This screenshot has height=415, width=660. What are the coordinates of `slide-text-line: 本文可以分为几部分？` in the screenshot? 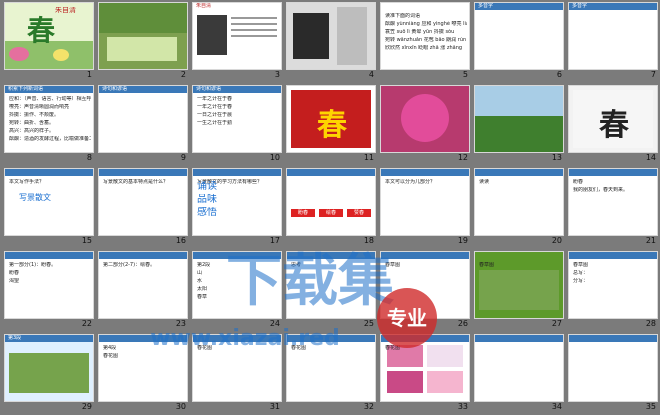 It's located at (410, 182).